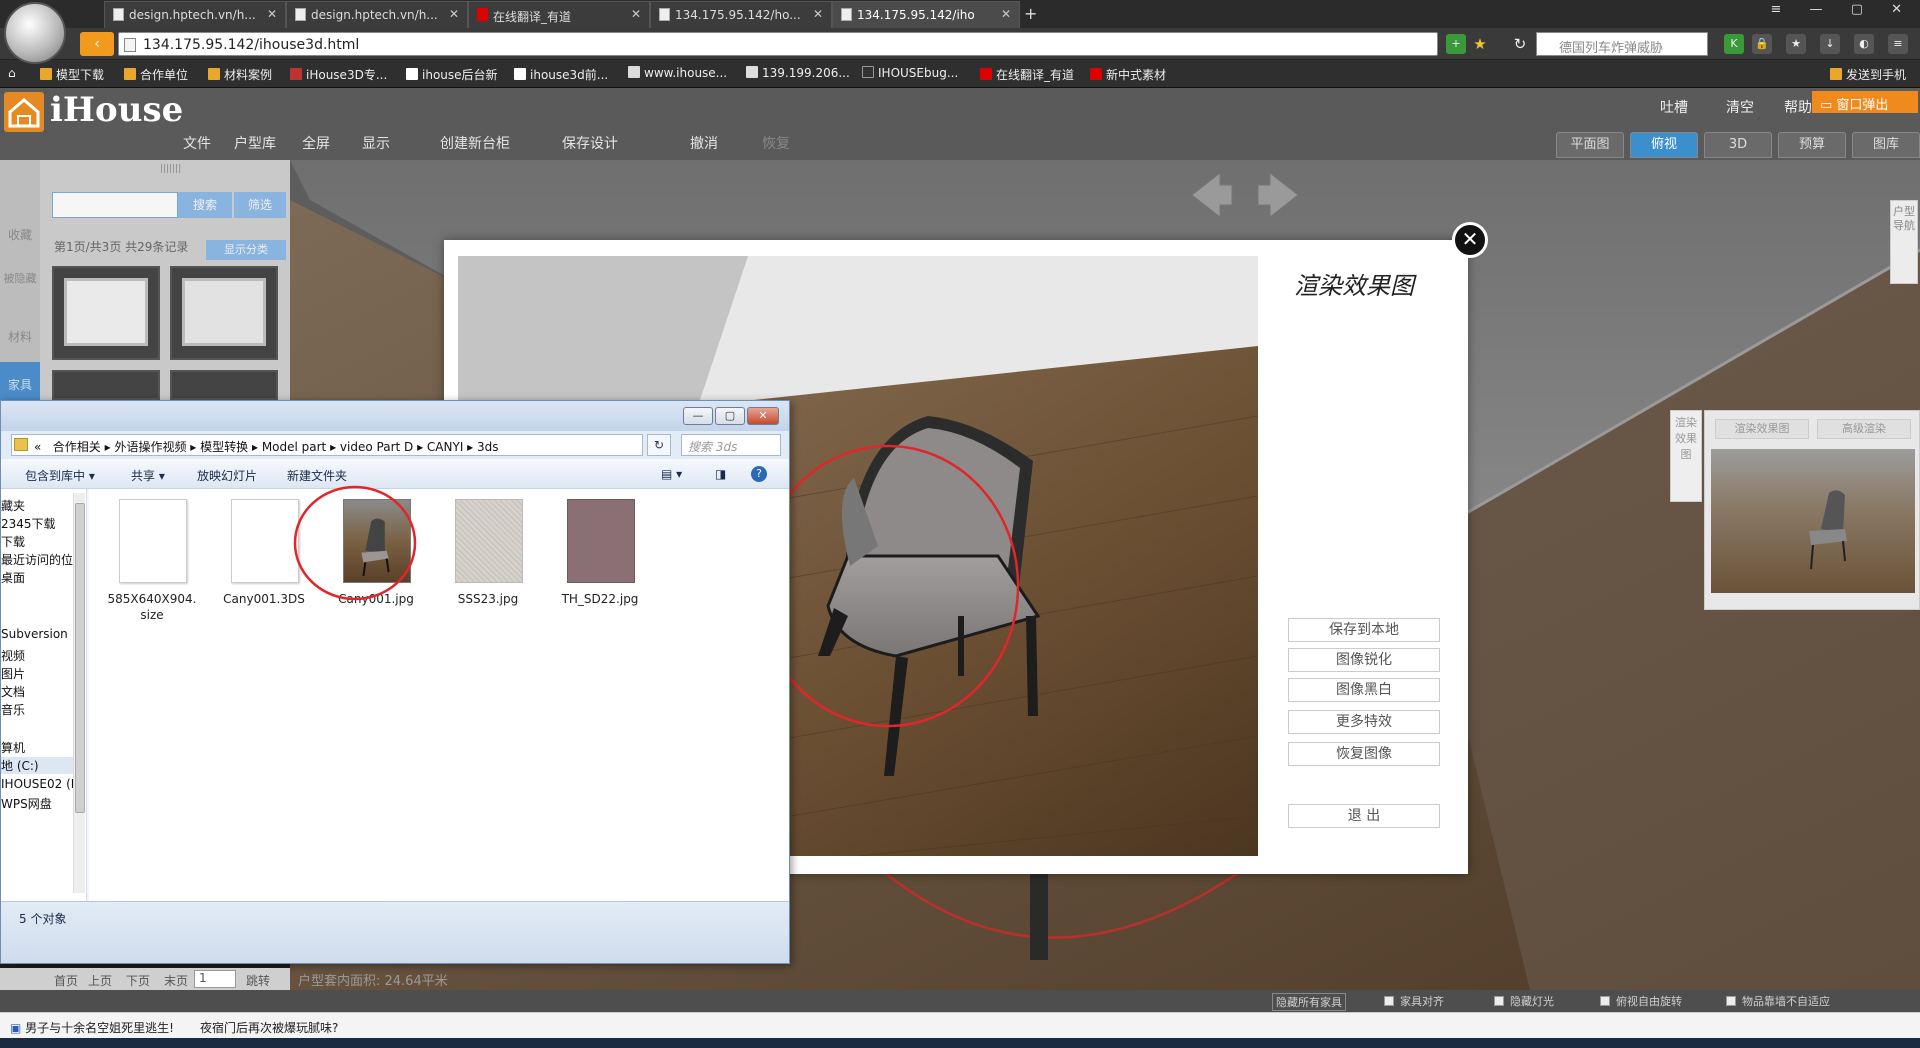 The image size is (1920, 1048). I want to click on breadcrumb-item: video Part D, so click(376, 447).